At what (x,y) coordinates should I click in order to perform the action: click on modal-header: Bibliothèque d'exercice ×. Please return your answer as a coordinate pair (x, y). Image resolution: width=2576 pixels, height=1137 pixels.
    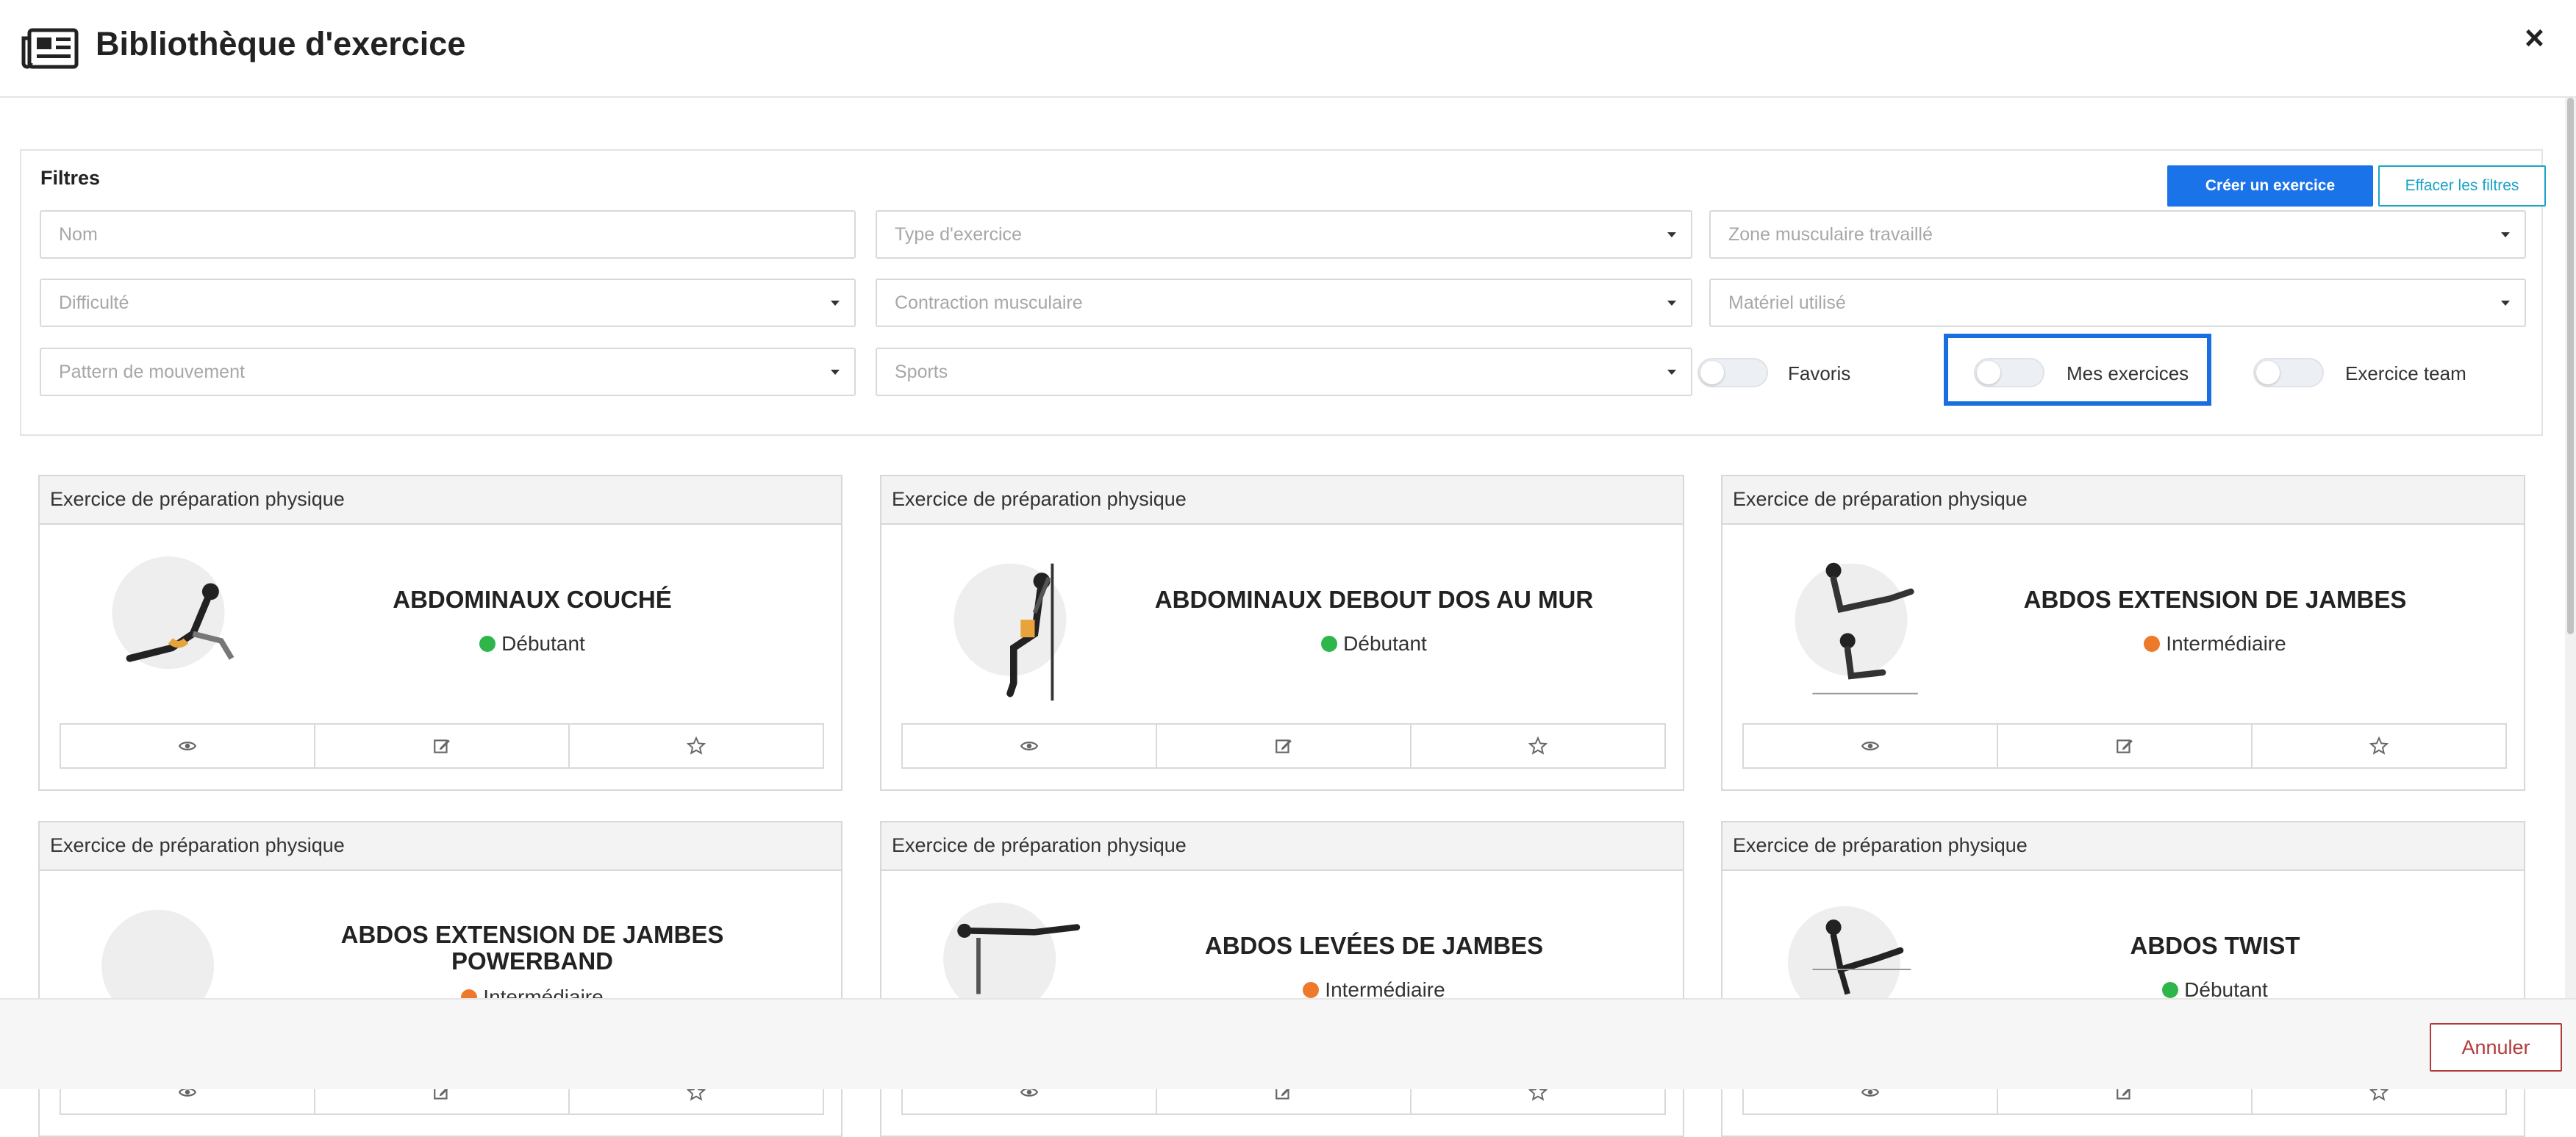
    Looking at the image, I should click on (1288, 49).